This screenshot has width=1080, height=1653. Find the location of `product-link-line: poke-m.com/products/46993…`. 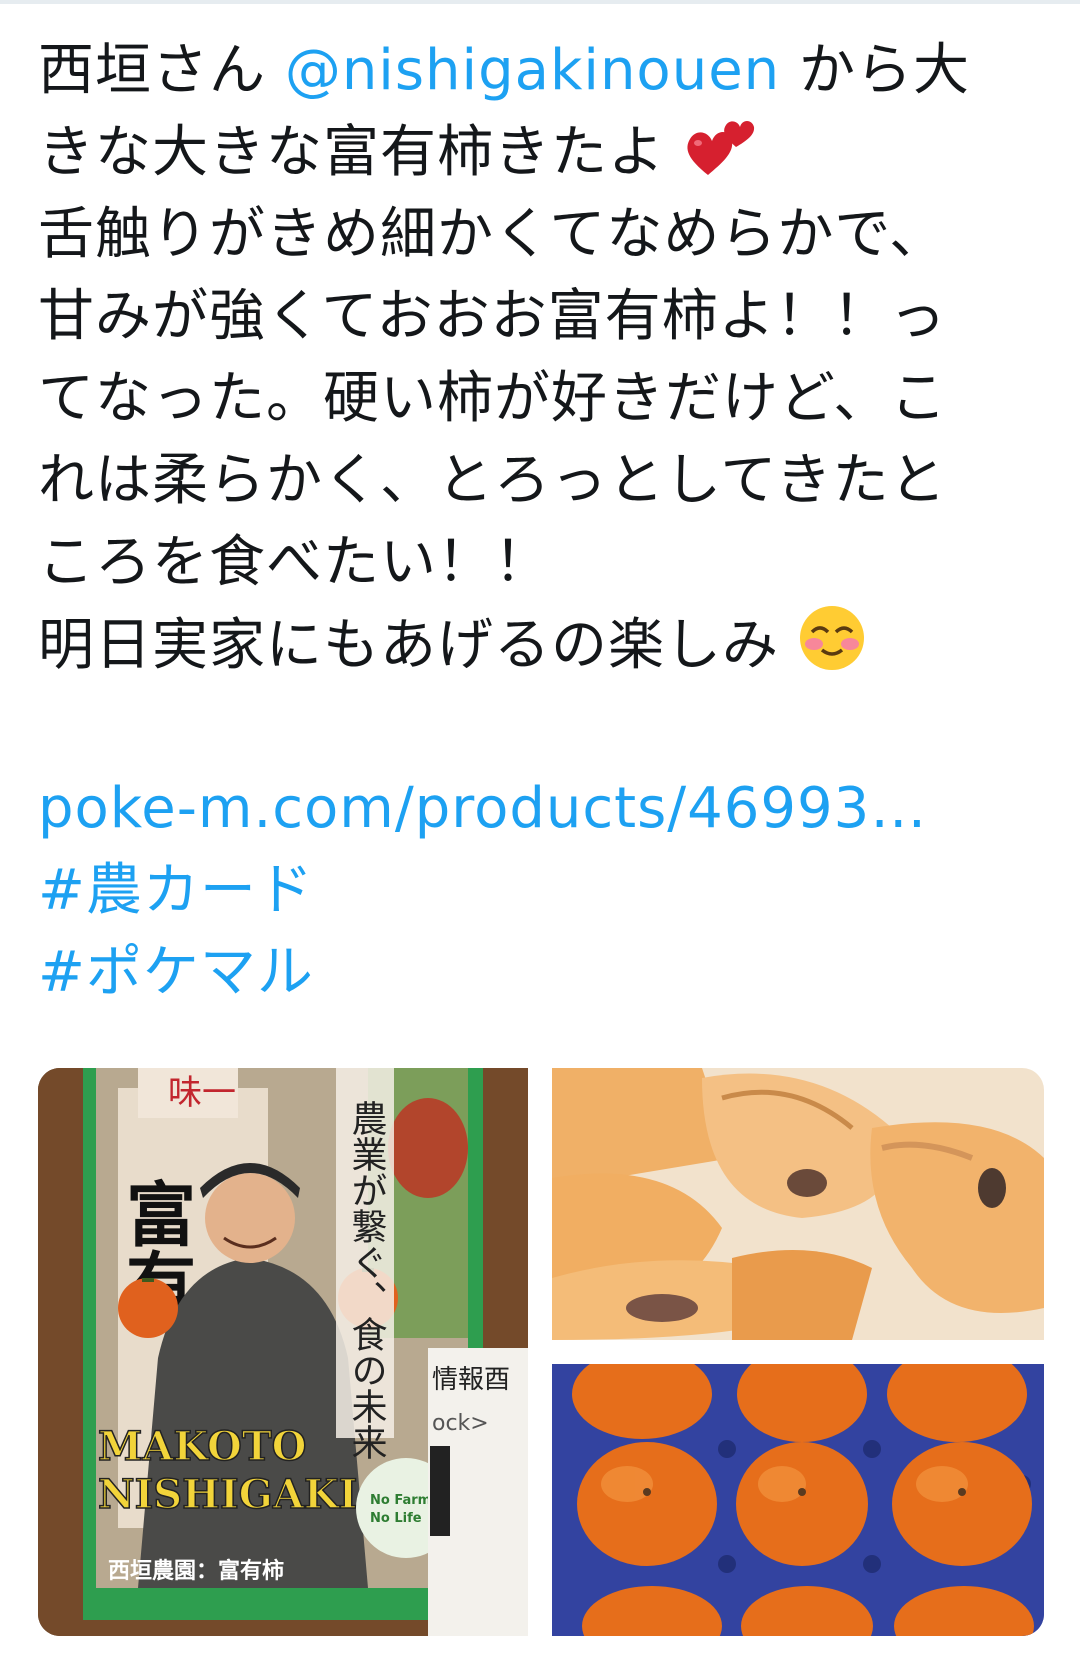

product-link-line: poke-m.com/products/46993… is located at coordinates (543, 809).